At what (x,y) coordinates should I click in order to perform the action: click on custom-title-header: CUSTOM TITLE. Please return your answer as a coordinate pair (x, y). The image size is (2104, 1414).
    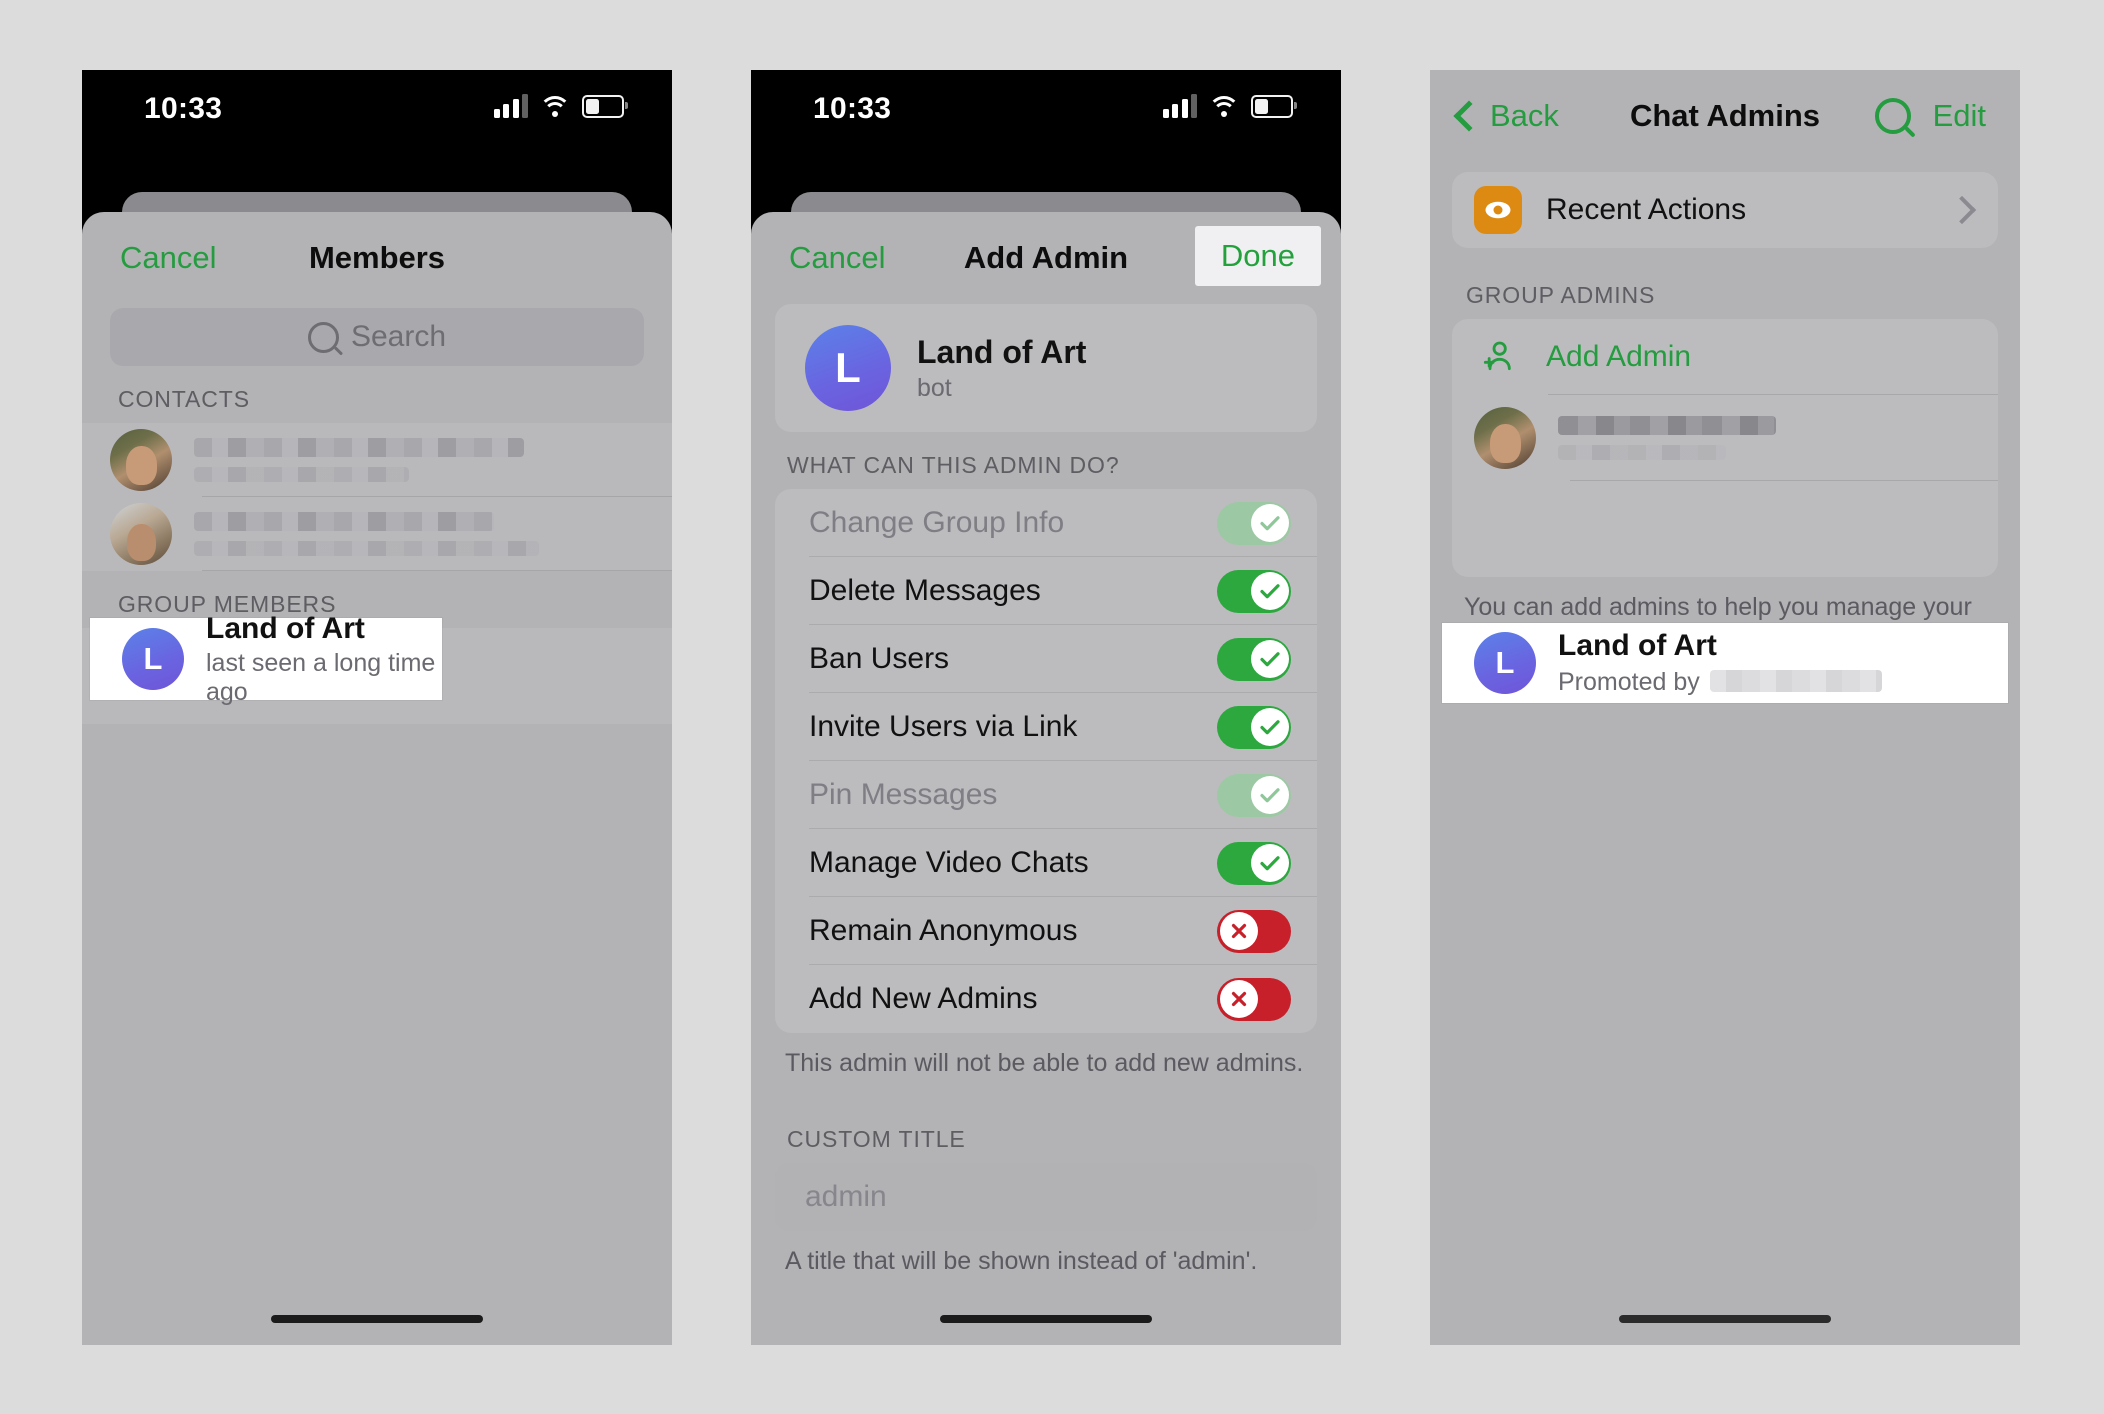
    Looking at the image, I should click on (876, 1139).